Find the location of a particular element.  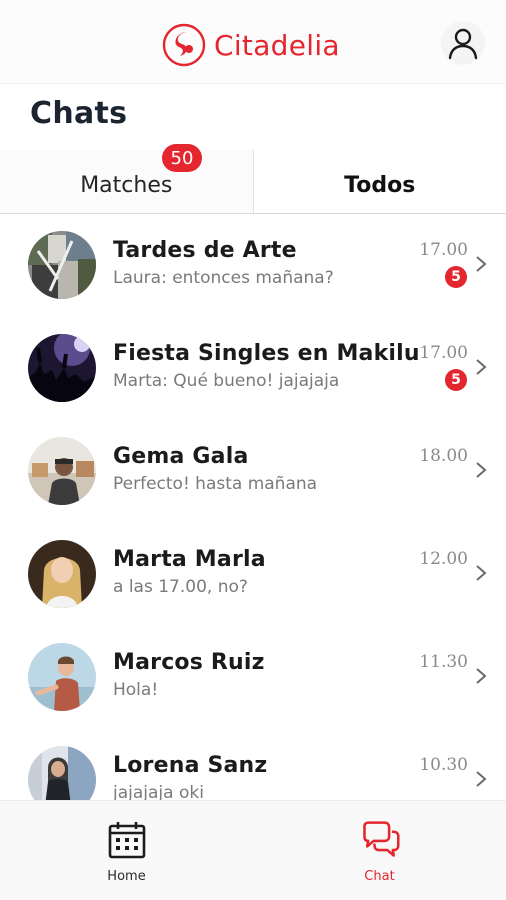

chat-preview: Marta: Qué bueno! jajajaja is located at coordinates (226, 381).